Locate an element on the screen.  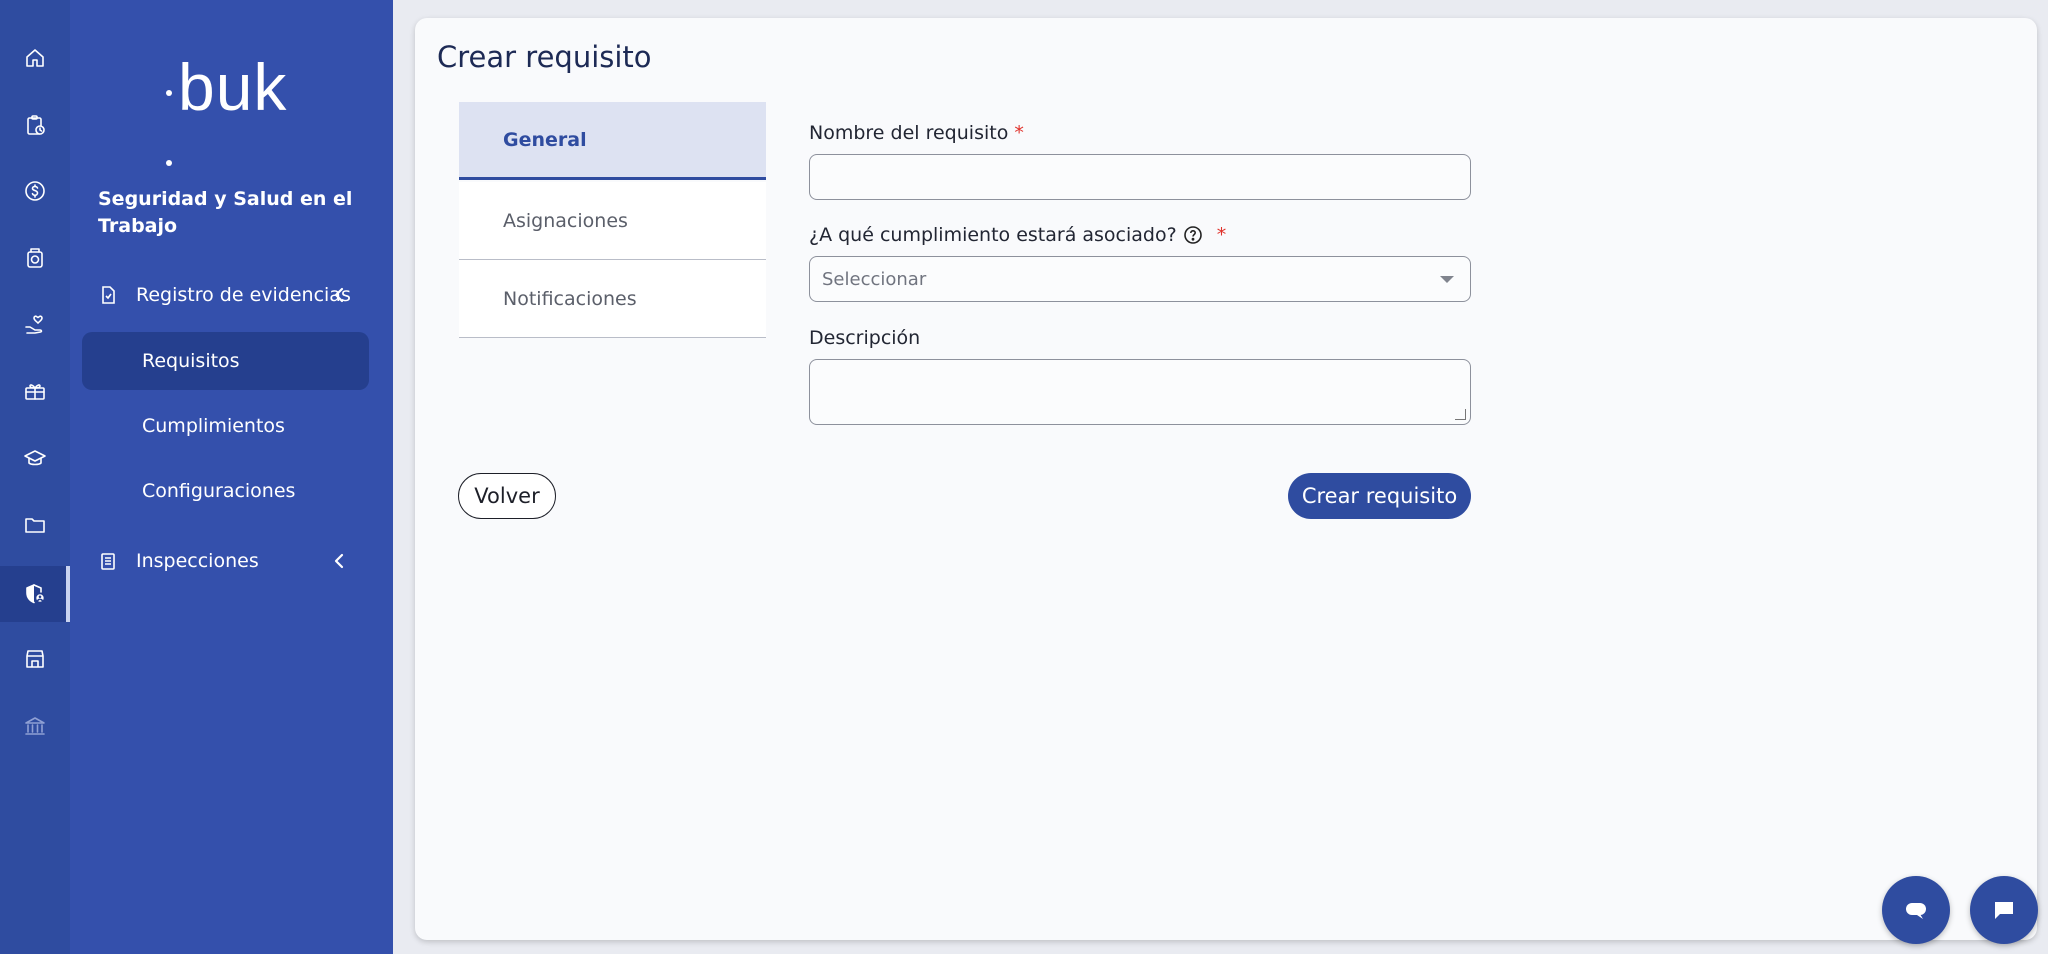
folder-icon is located at coordinates (35, 525).